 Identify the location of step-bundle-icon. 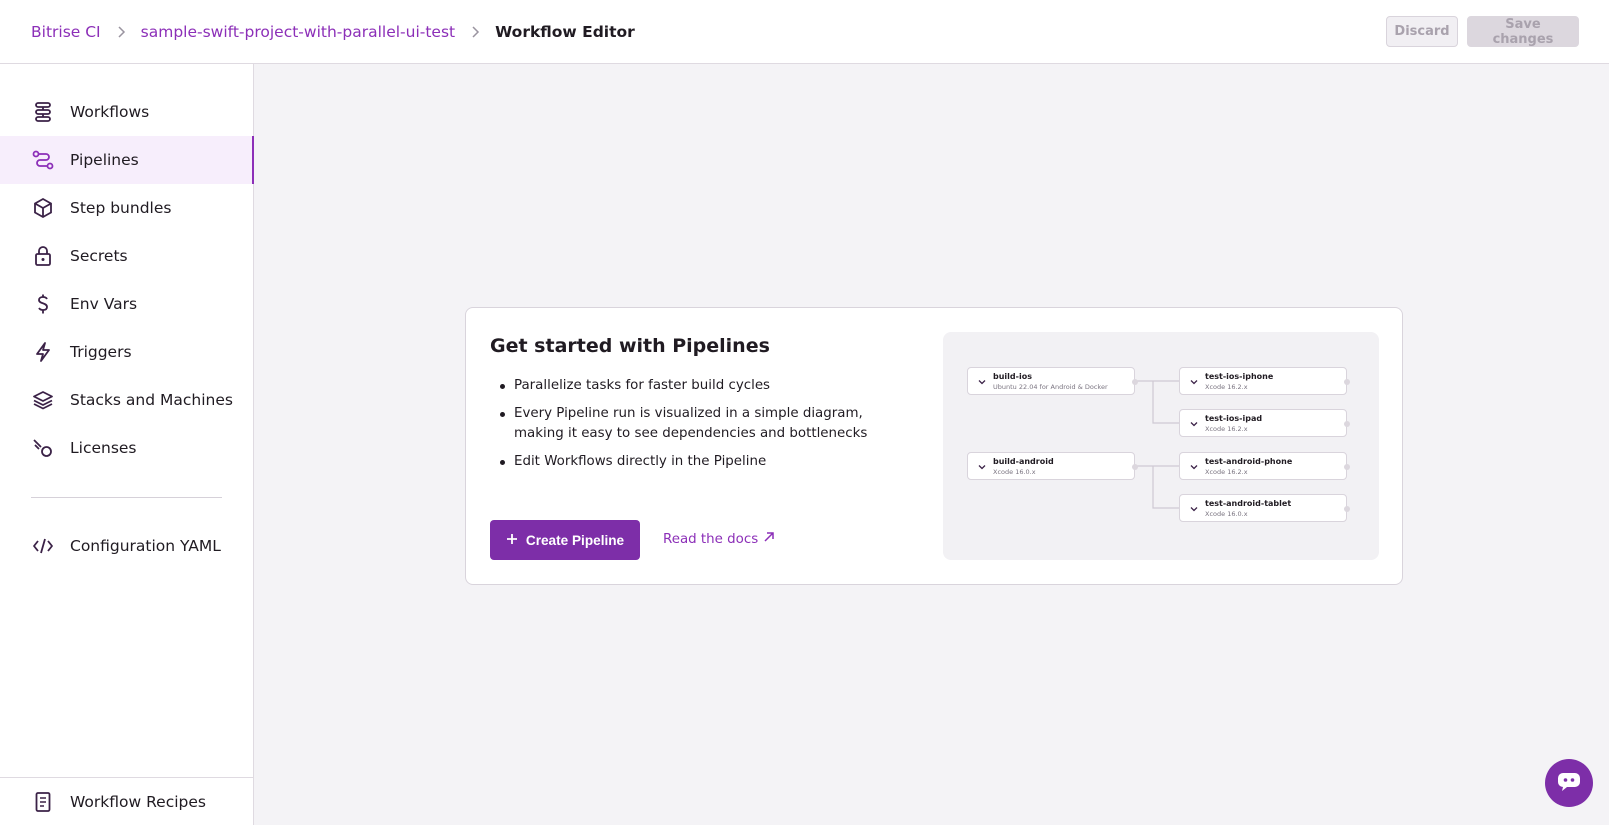
(43, 208).